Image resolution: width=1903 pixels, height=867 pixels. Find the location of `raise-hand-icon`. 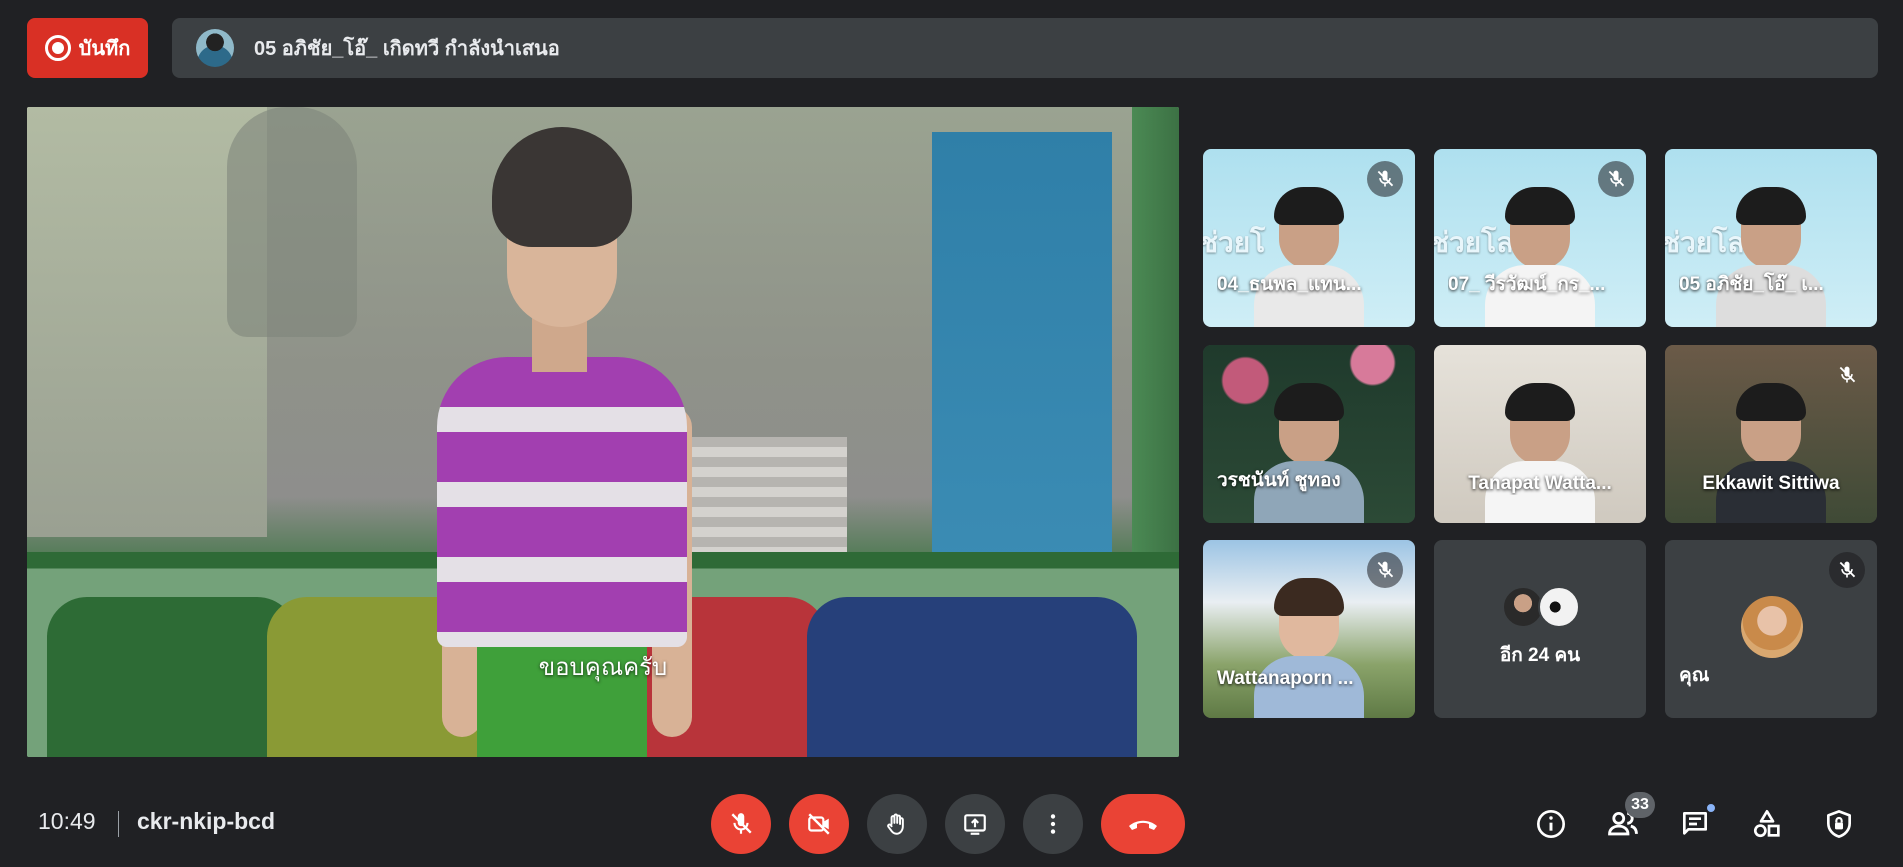

raise-hand-icon is located at coordinates (897, 824).